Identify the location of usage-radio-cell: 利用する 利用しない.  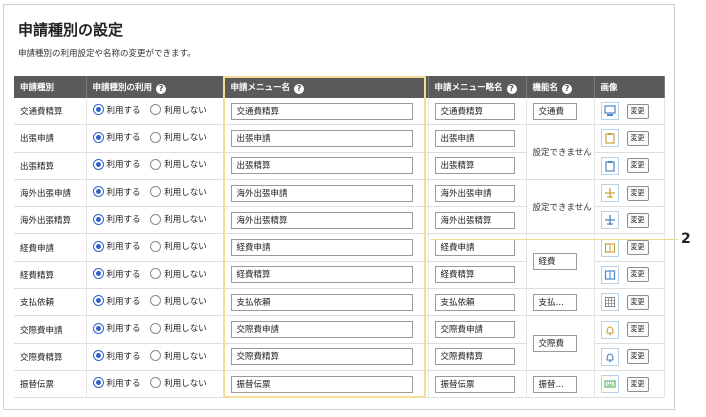
(155, 357).